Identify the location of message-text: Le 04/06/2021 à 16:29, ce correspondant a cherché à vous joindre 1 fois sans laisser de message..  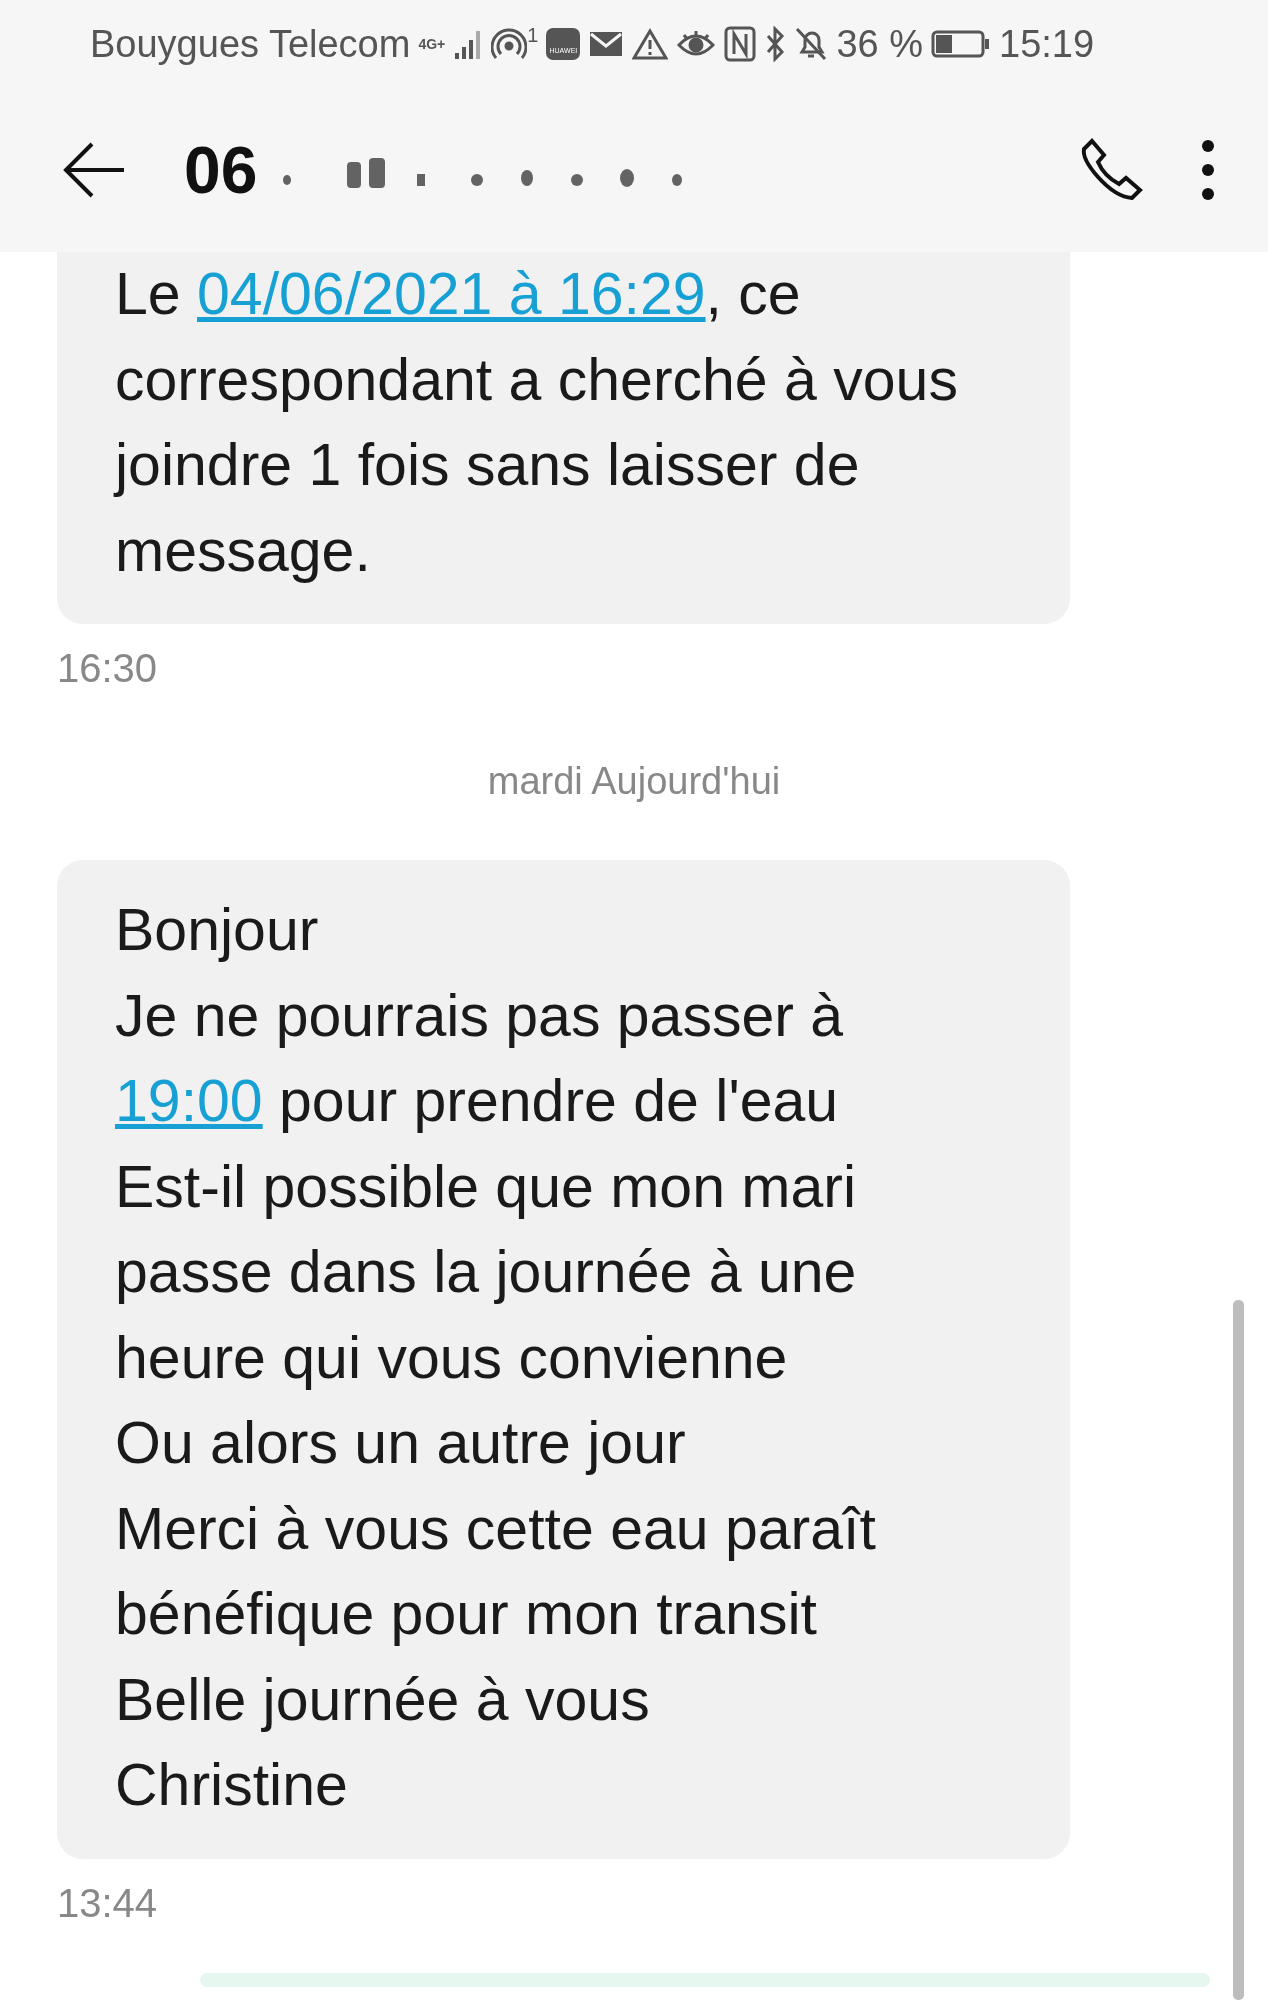
(537, 423).